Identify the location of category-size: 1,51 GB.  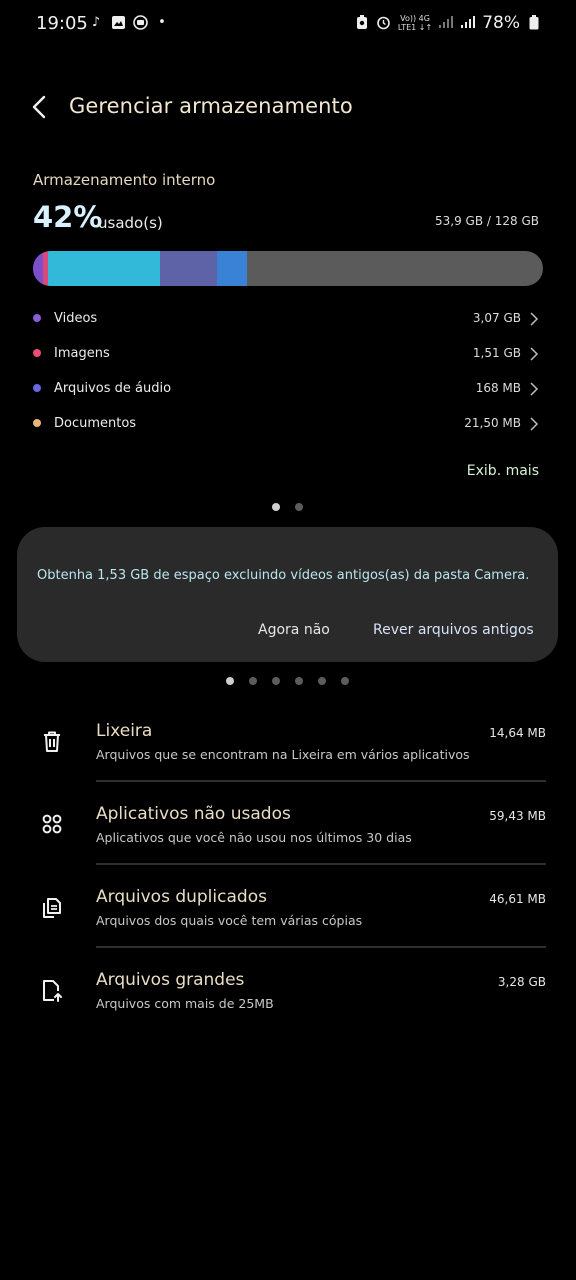
(496, 353).